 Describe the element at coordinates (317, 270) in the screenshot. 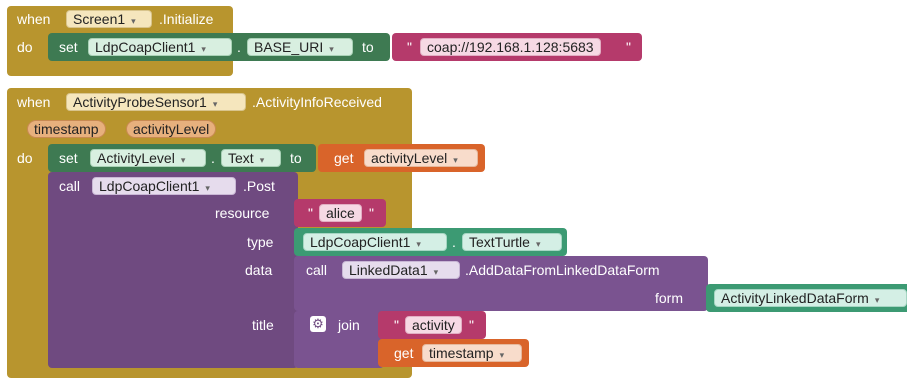

I see `data-call-keyword: call` at that location.